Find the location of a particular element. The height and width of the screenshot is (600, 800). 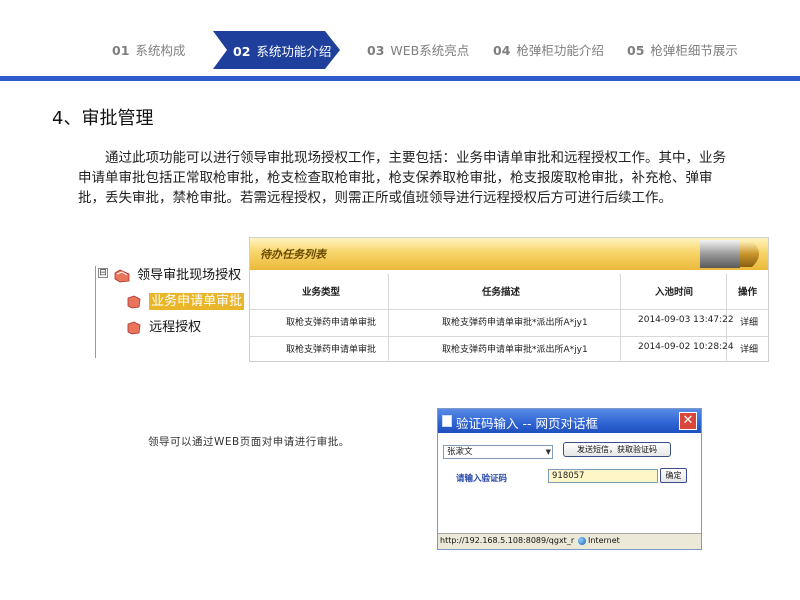

cell-time: 2014-09-03 13:47:22 is located at coordinates (686, 320).